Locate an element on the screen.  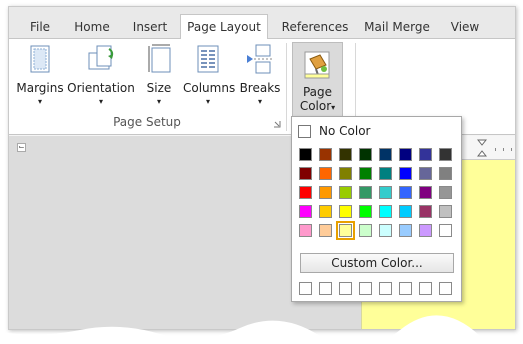
group-separator is located at coordinates (286, 87).